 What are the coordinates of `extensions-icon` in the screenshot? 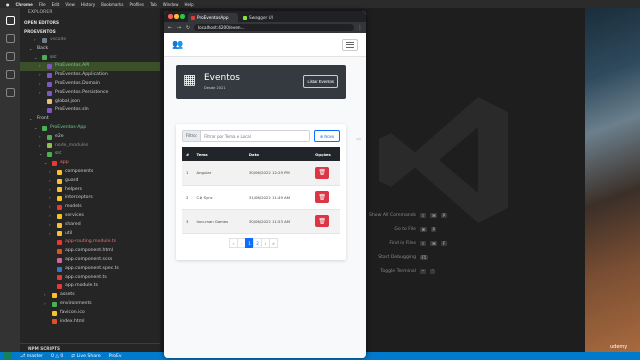 It's located at (10, 92).